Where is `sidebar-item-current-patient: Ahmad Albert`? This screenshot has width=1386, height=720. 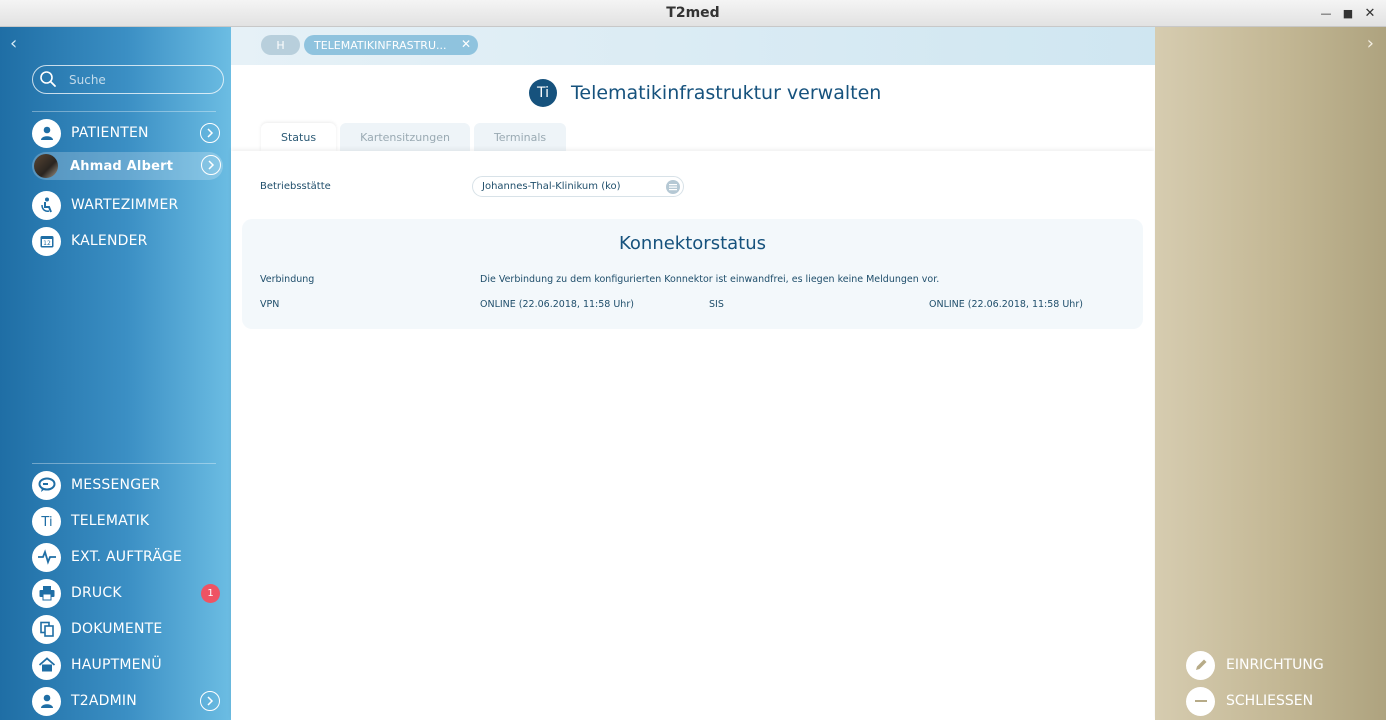 sidebar-item-current-patient: Ahmad Albert is located at coordinates (127, 166).